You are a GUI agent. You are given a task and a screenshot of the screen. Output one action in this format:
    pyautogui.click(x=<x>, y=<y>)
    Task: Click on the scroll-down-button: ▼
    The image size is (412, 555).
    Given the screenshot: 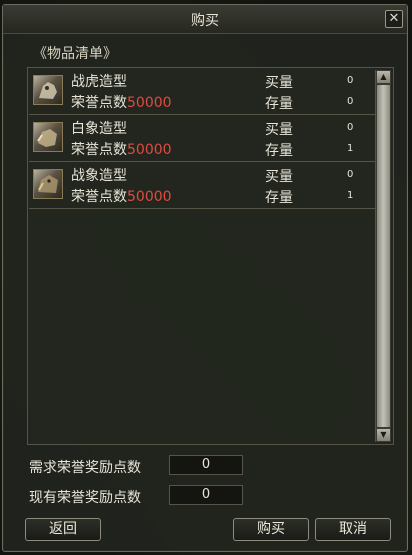 What is the action you would take?
    pyautogui.click(x=383, y=435)
    